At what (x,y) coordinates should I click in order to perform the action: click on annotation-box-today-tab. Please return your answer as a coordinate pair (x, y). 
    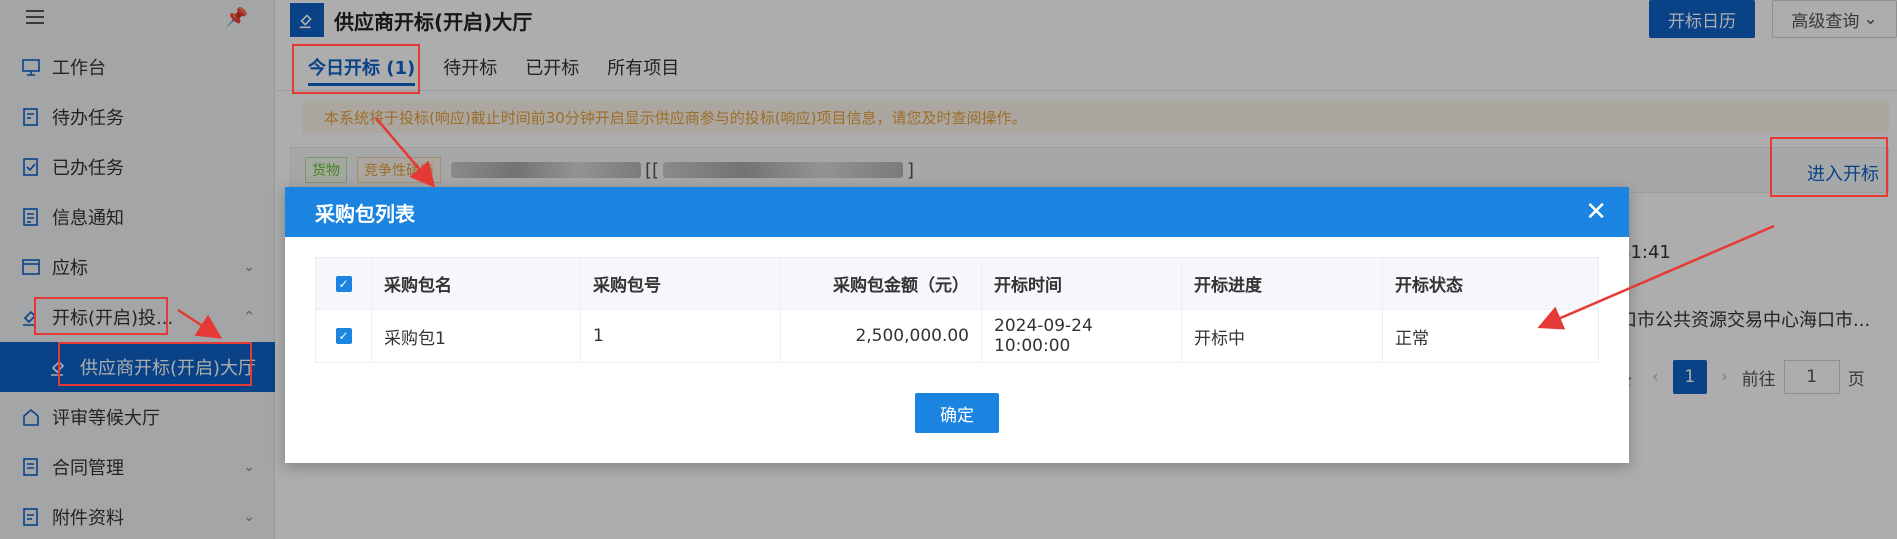
    Looking at the image, I should click on (356, 69).